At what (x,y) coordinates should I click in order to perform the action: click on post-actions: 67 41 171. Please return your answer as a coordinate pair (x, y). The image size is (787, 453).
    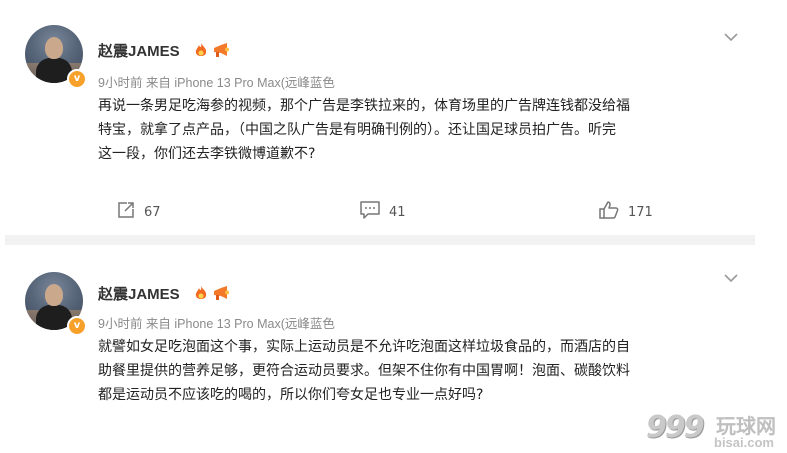
    Looking at the image, I should click on (380, 212).